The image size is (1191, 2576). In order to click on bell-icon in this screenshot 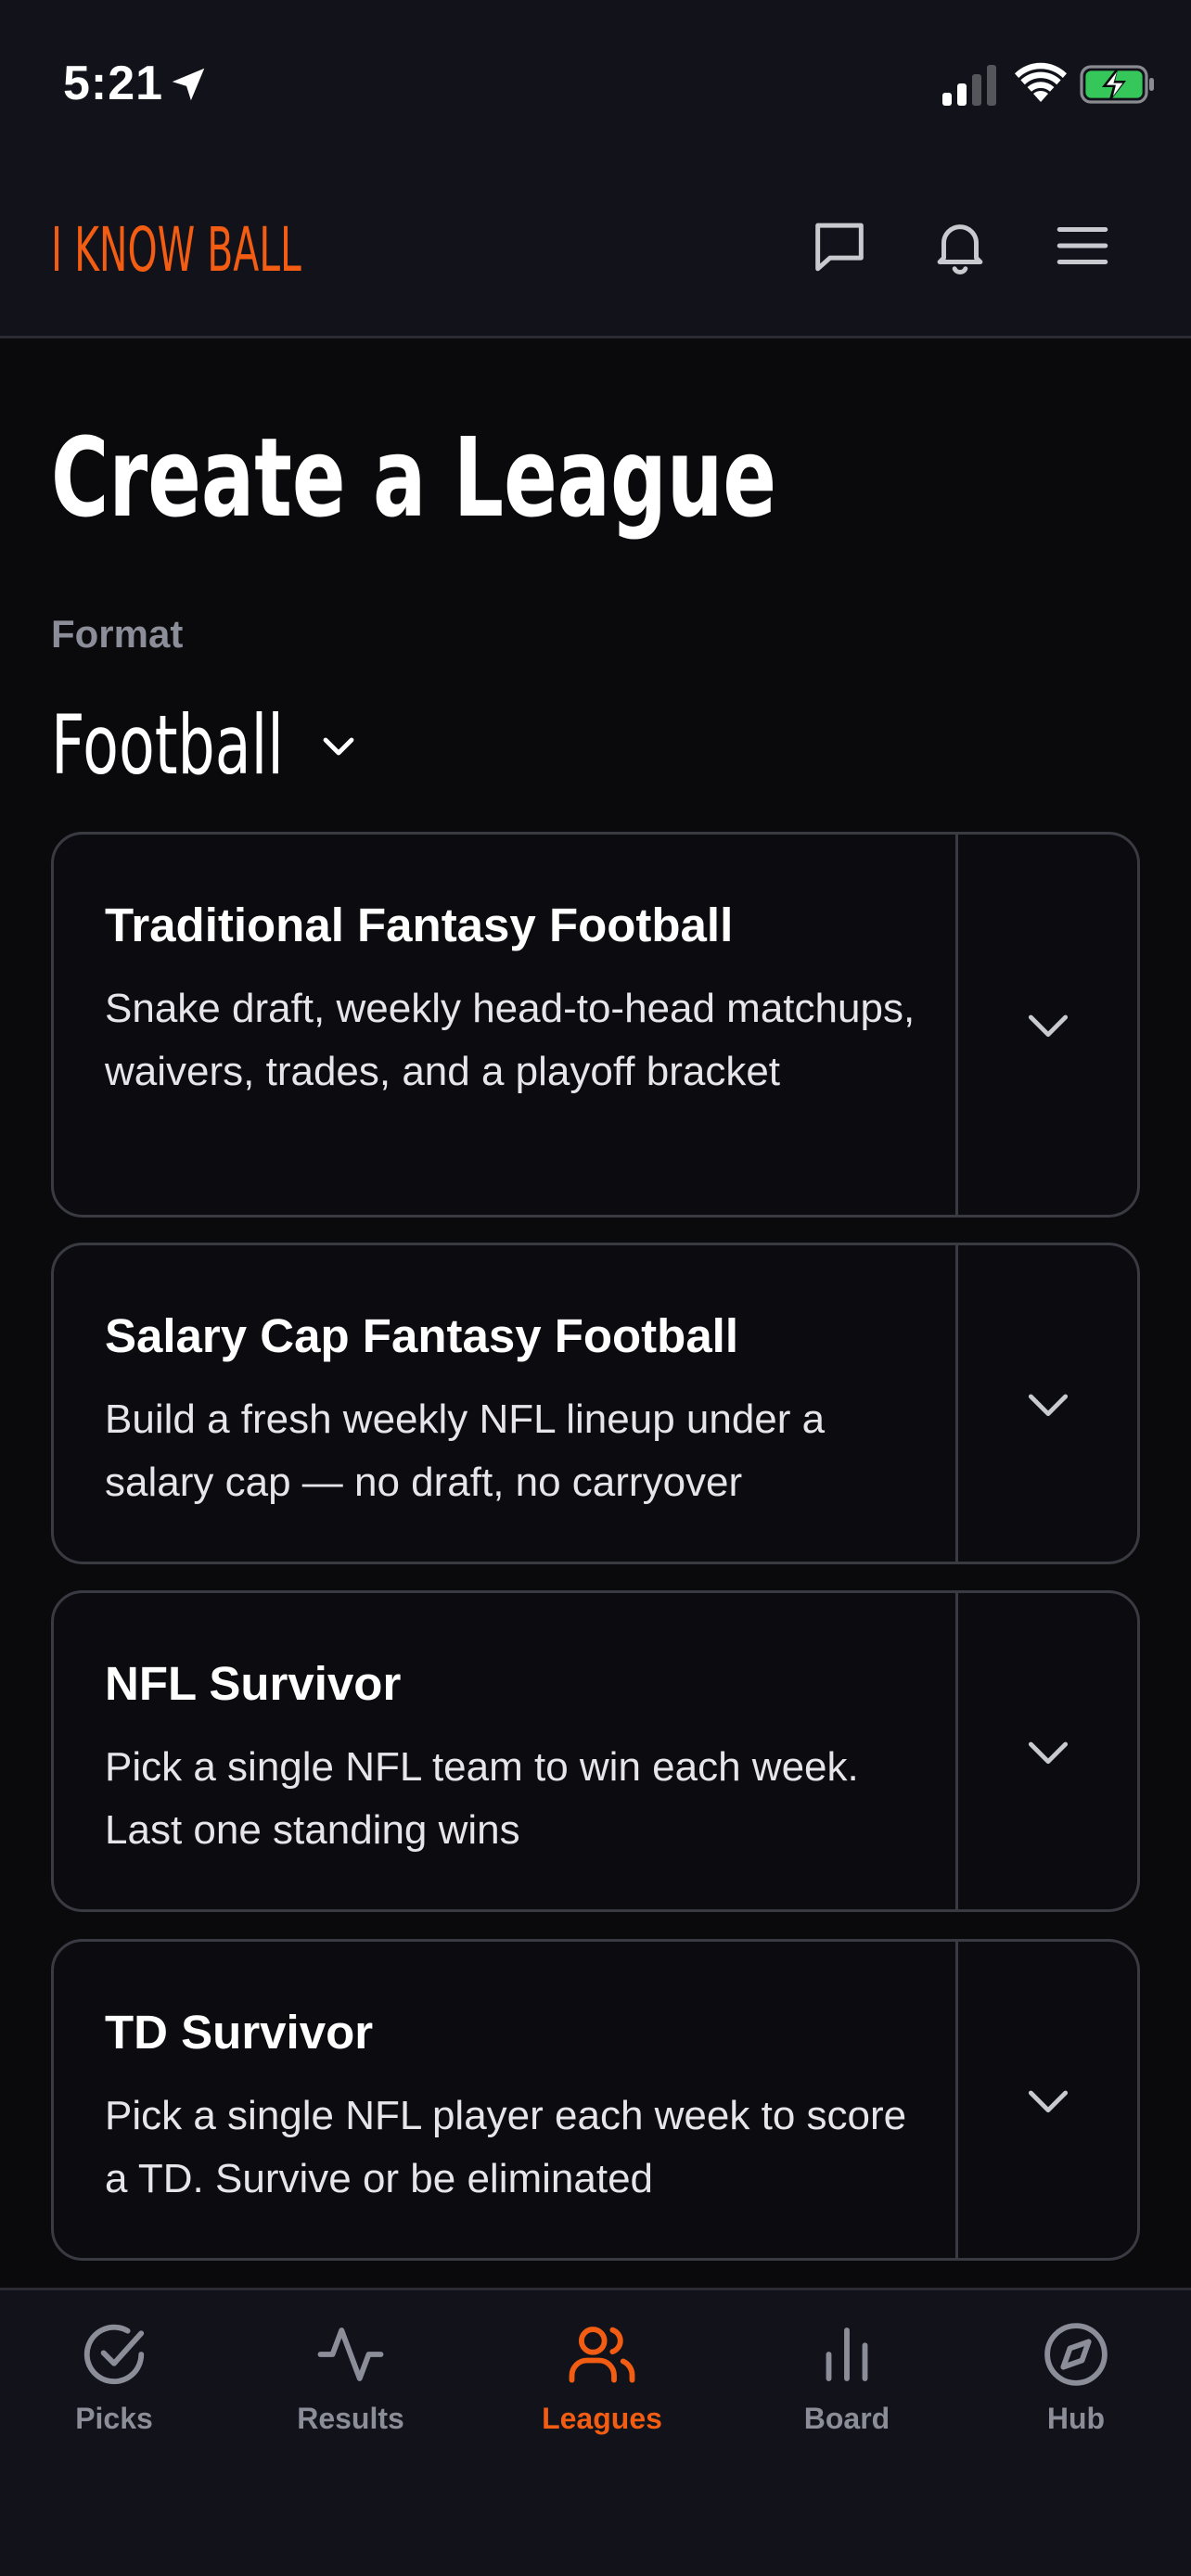, I will do `click(960, 246)`.